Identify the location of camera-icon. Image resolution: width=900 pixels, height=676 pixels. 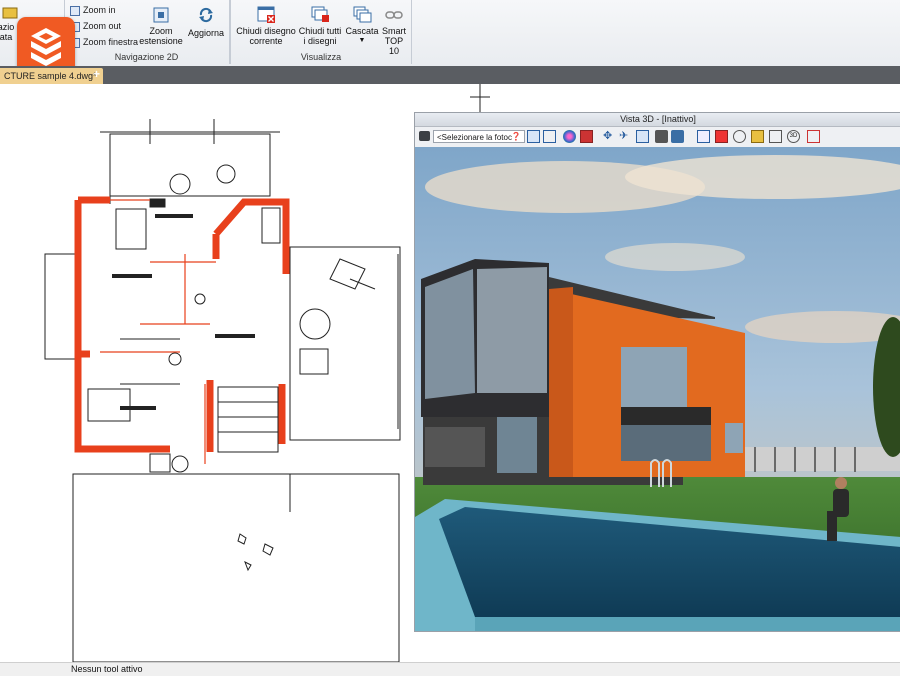
(424, 136).